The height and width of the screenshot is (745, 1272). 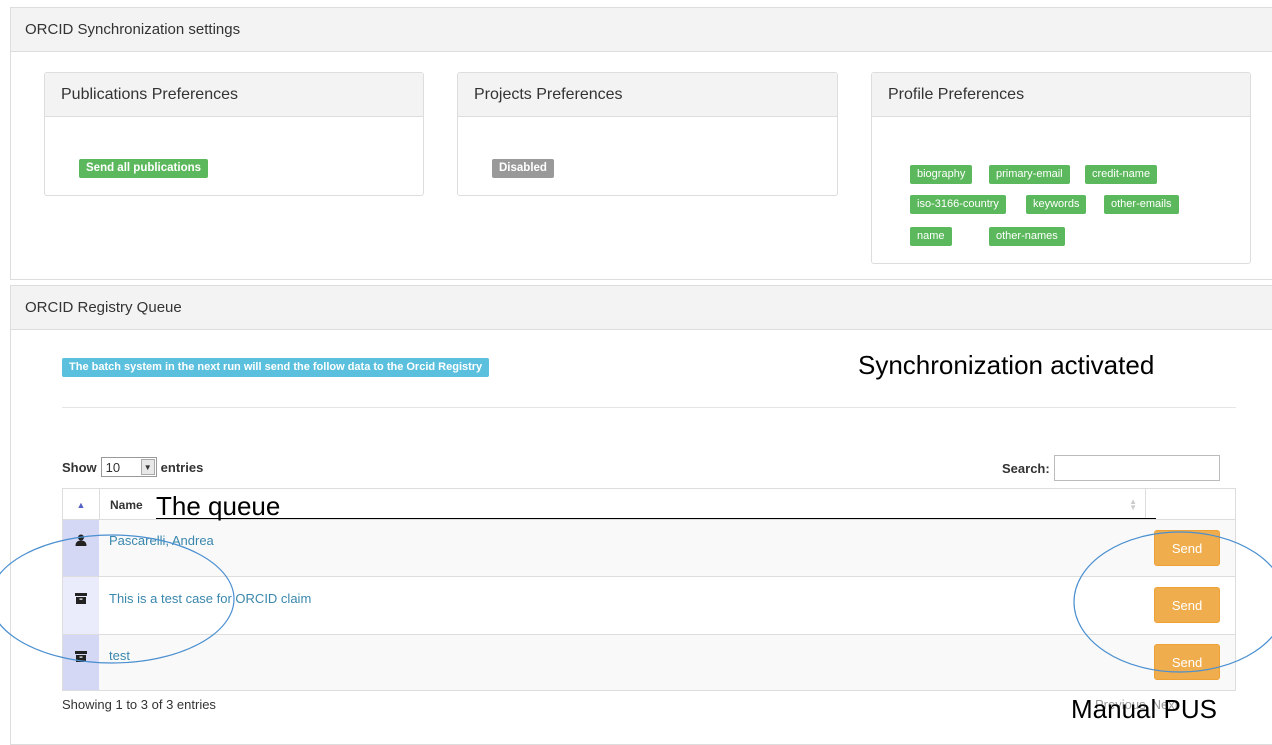 What do you see at coordinates (523, 168) in the screenshot?
I see `projects-disabled-badge: Disabled` at bounding box center [523, 168].